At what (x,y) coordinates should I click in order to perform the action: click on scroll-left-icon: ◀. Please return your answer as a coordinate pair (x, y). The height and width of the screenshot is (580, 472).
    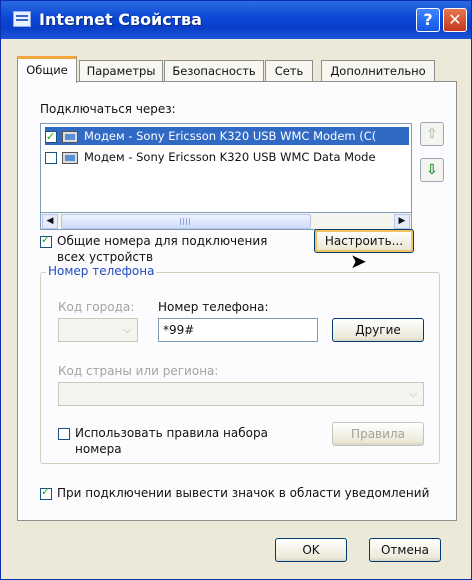
    Looking at the image, I should click on (50, 221).